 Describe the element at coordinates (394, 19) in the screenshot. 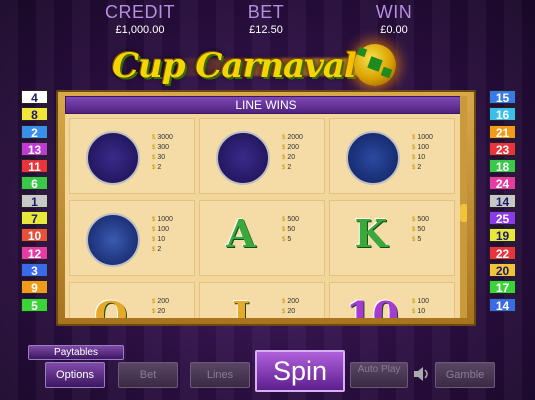

I see `win-display: WIN £0.00` at that location.